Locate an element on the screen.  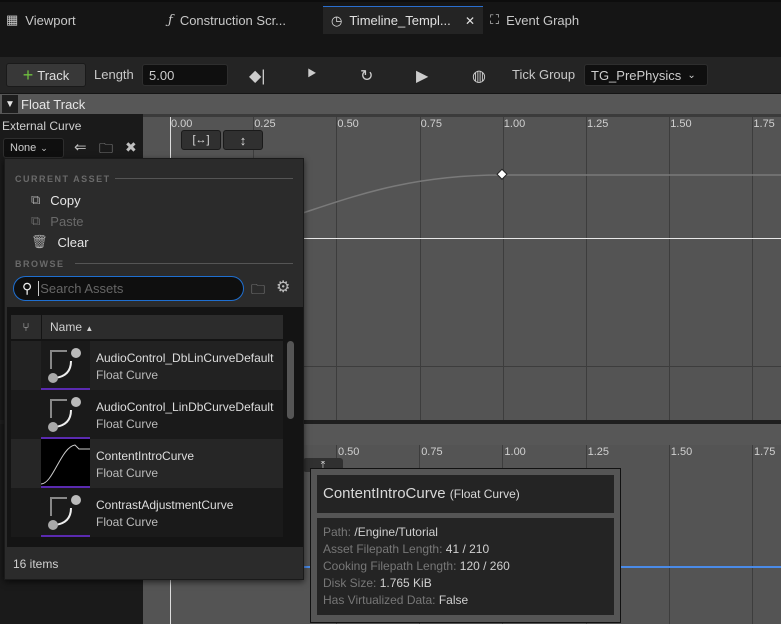
tab-viewport: ▦ Viewport is located at coordinates (41, 20).